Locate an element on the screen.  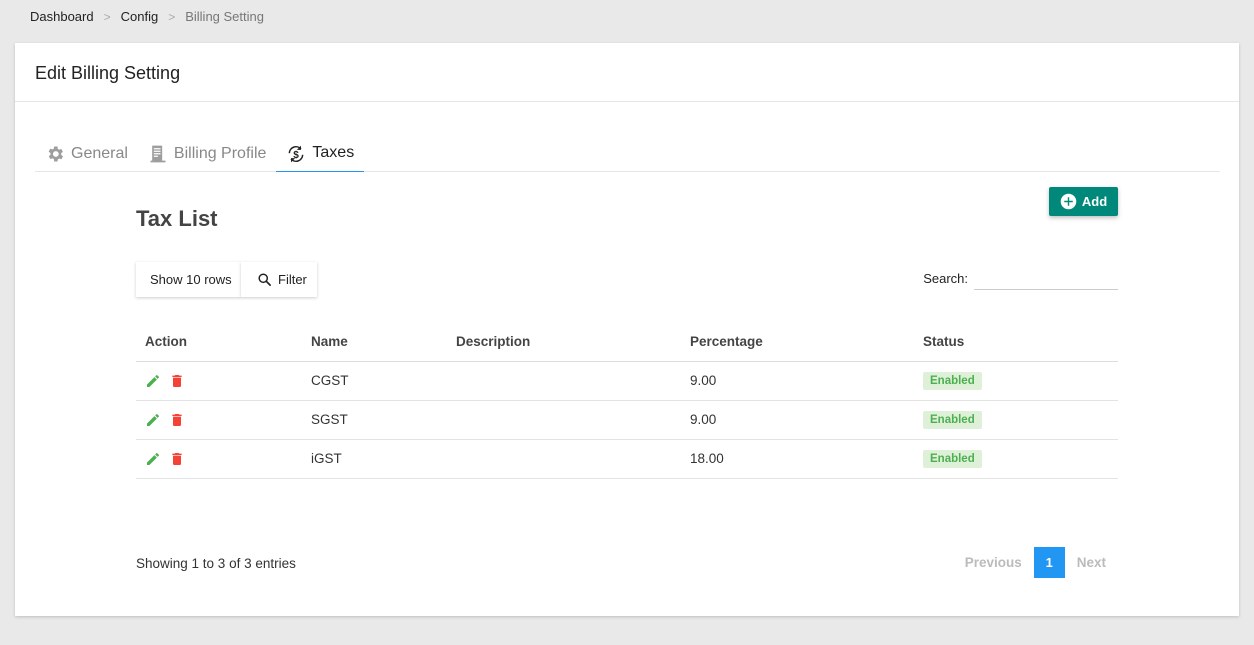
filter-label: Filter is located at coordinates (292, 279).